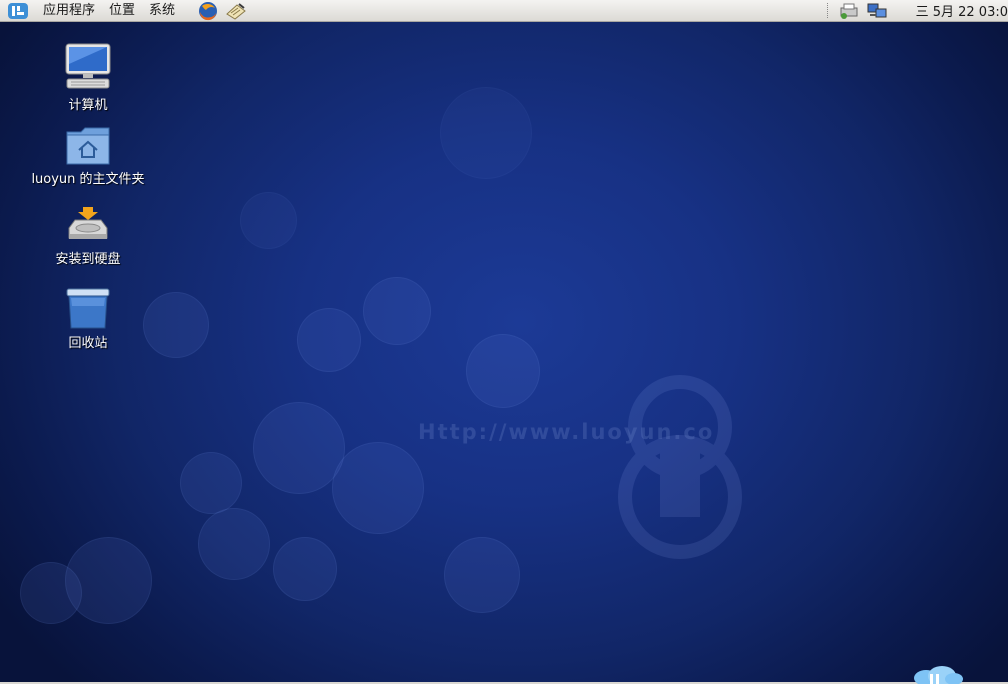  Describe the element at coordinates (88, 343) in the screenshot. I see `desktop-icon-label: 回收站` at that location.